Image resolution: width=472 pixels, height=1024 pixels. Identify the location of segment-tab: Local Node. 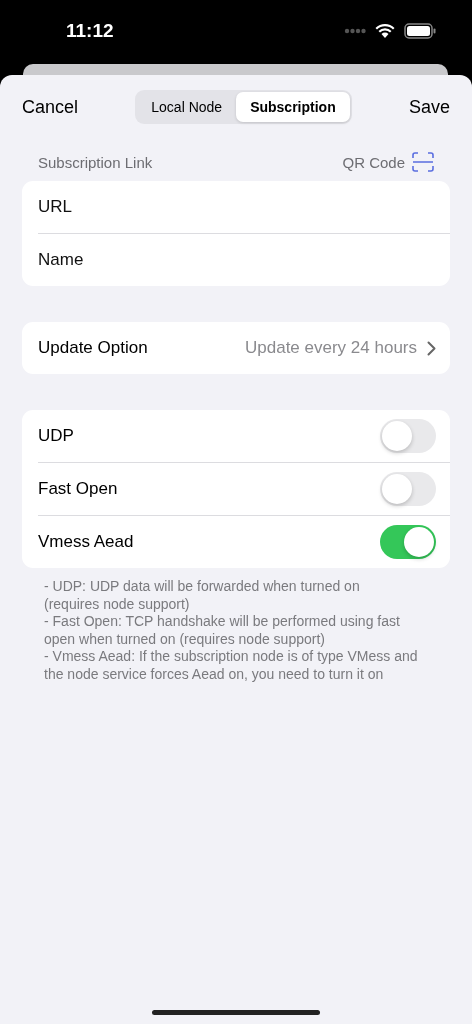
(187, 107).